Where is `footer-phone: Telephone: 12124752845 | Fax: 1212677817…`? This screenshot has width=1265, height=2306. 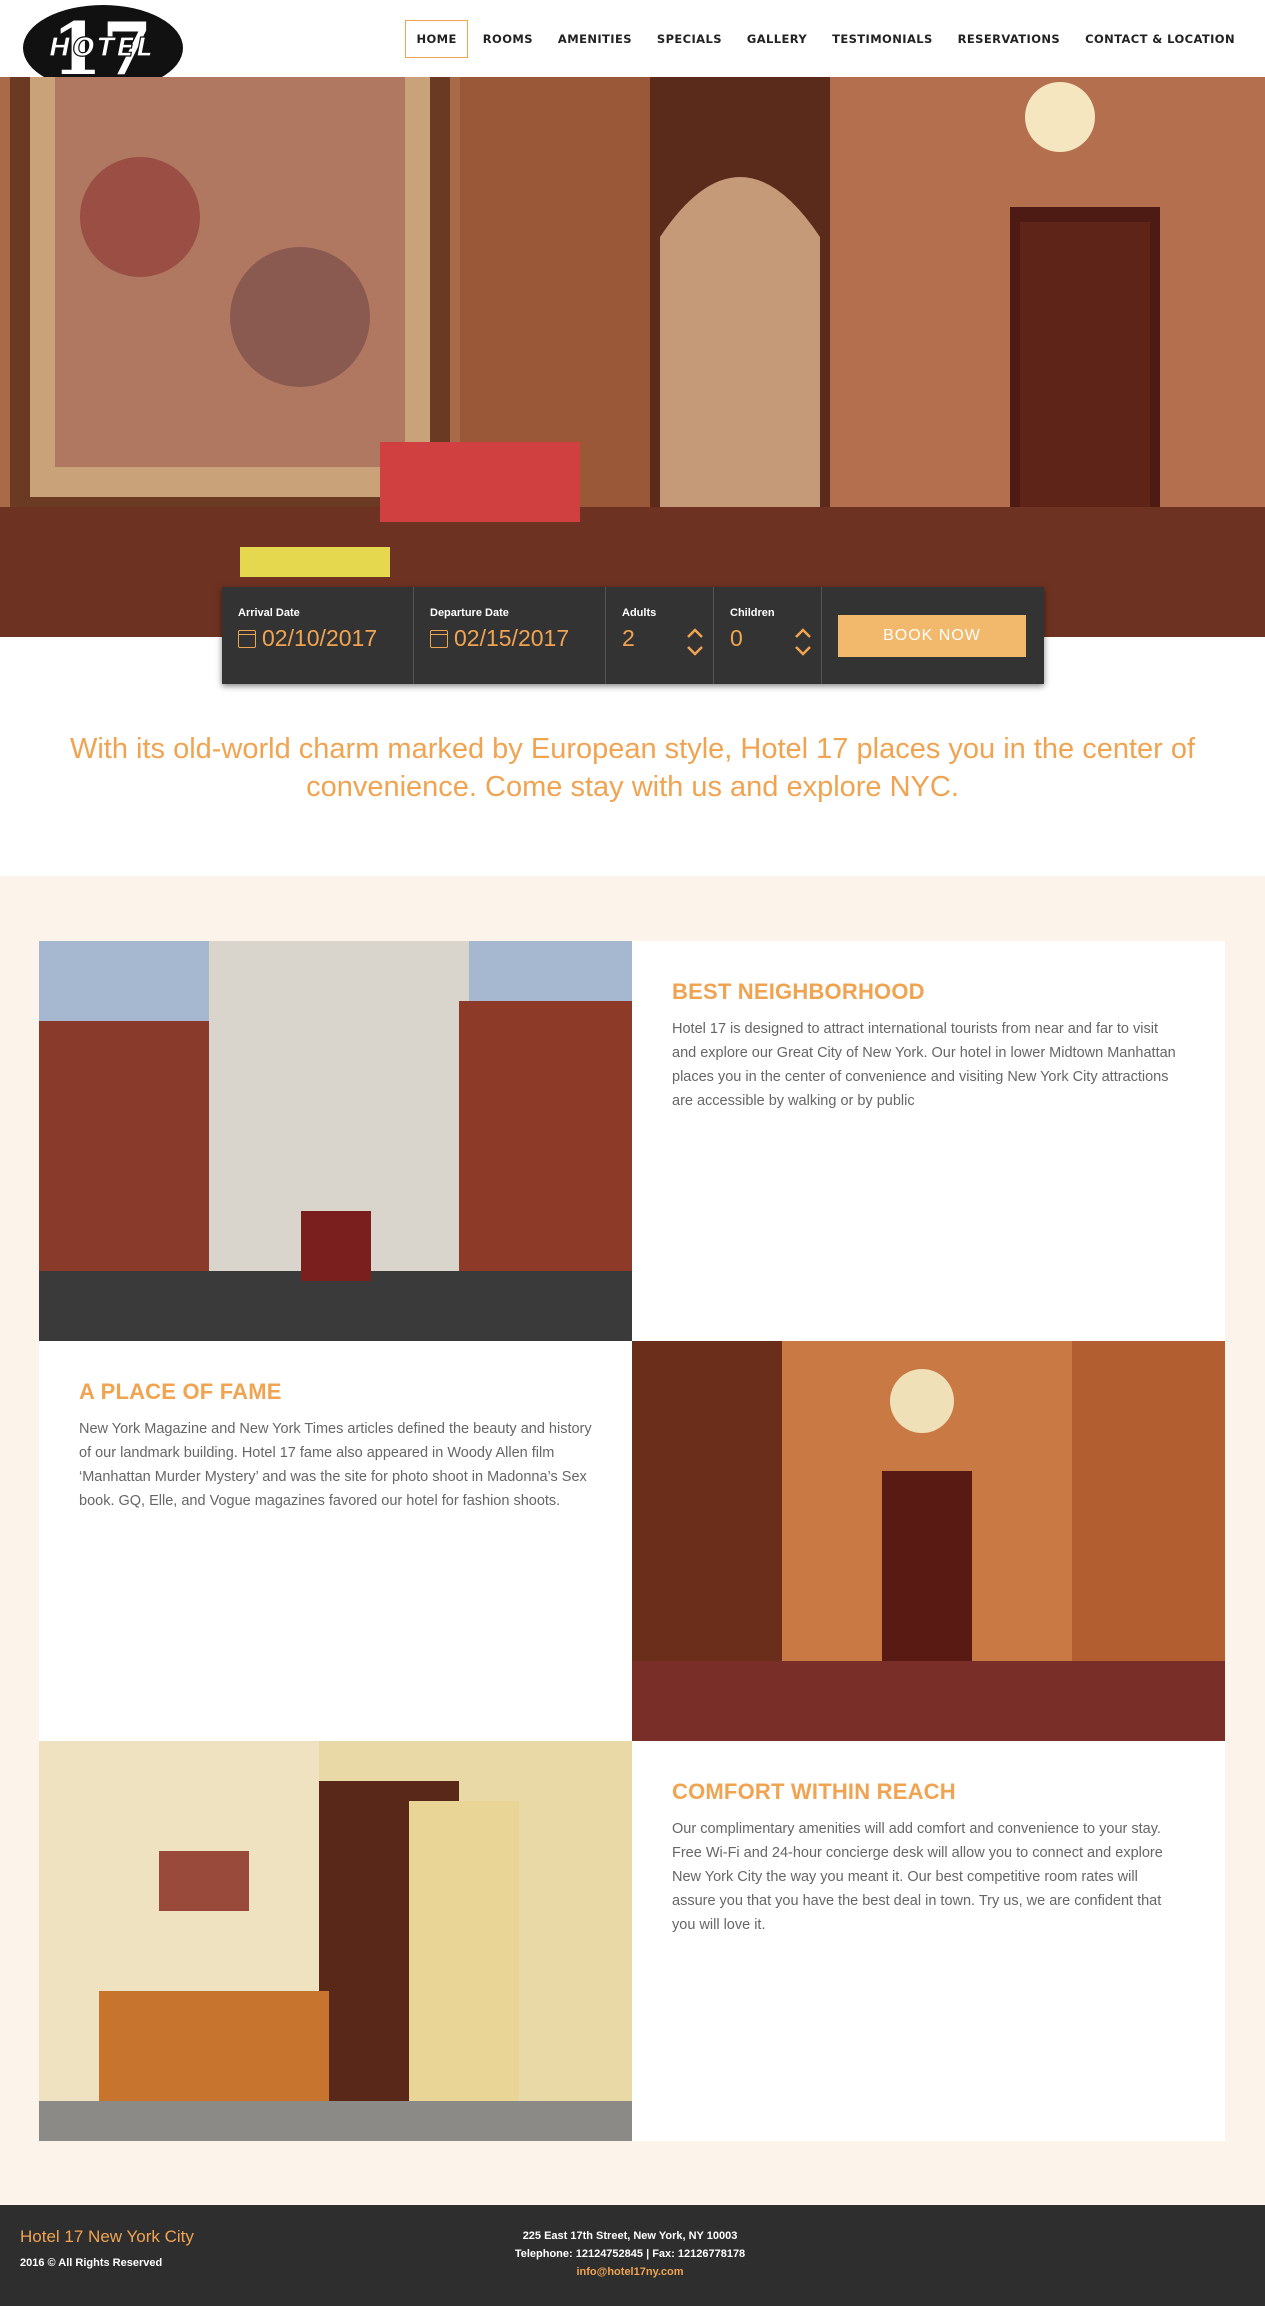
footer-phone: Telephone: 12124752845 | Fax: 1212677817… is located at coordinates (630, 2254).